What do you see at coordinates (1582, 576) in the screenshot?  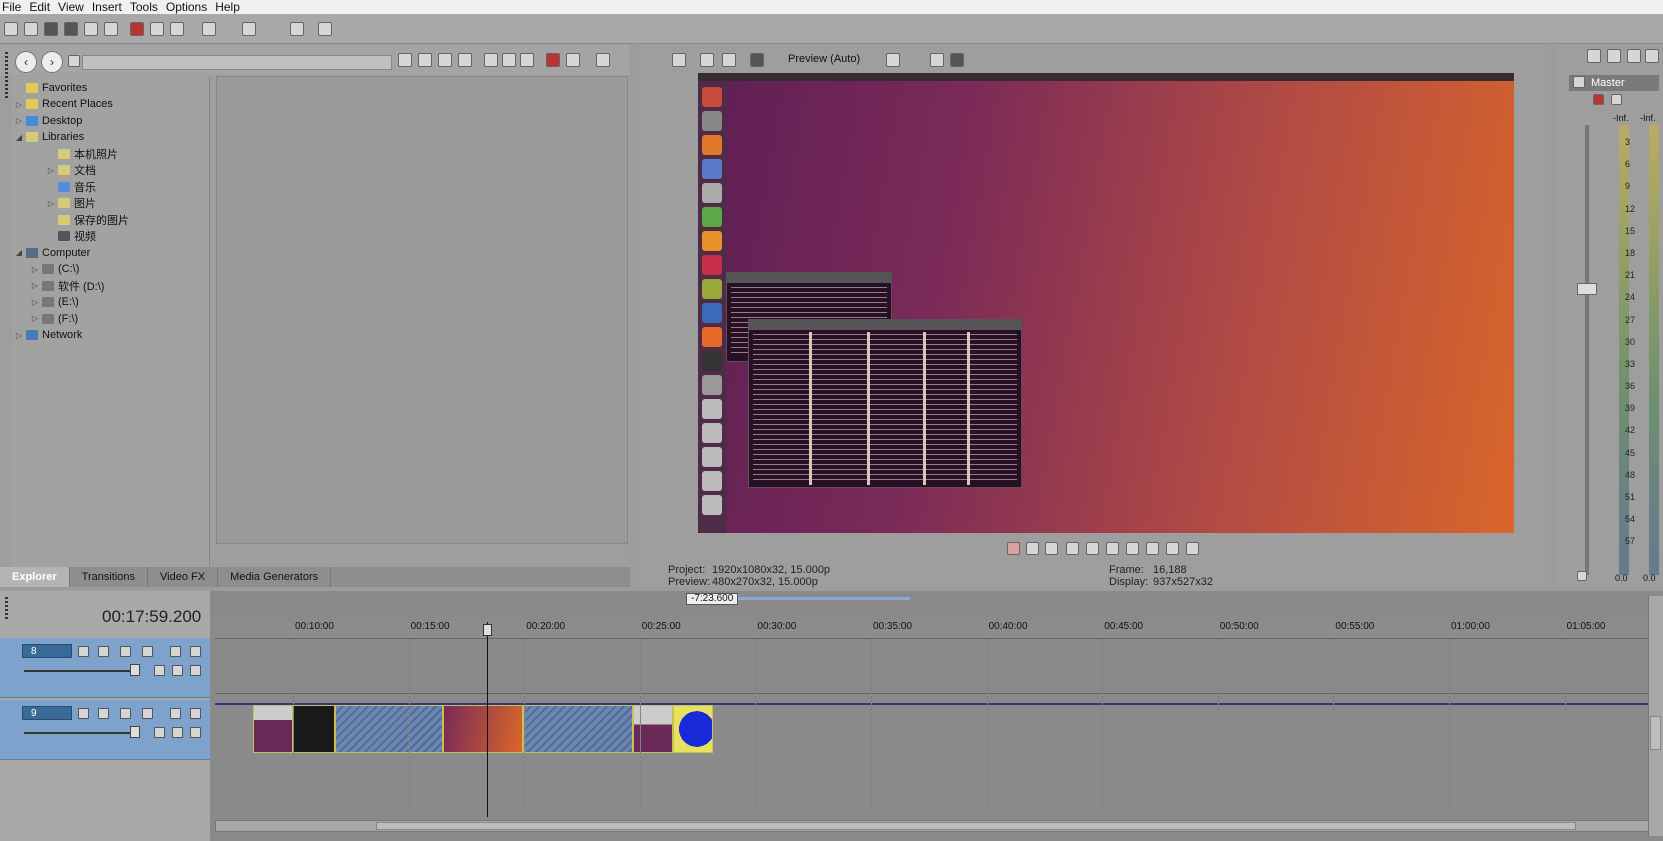 I see `lock-icon` at bounding box center [1582, 576].